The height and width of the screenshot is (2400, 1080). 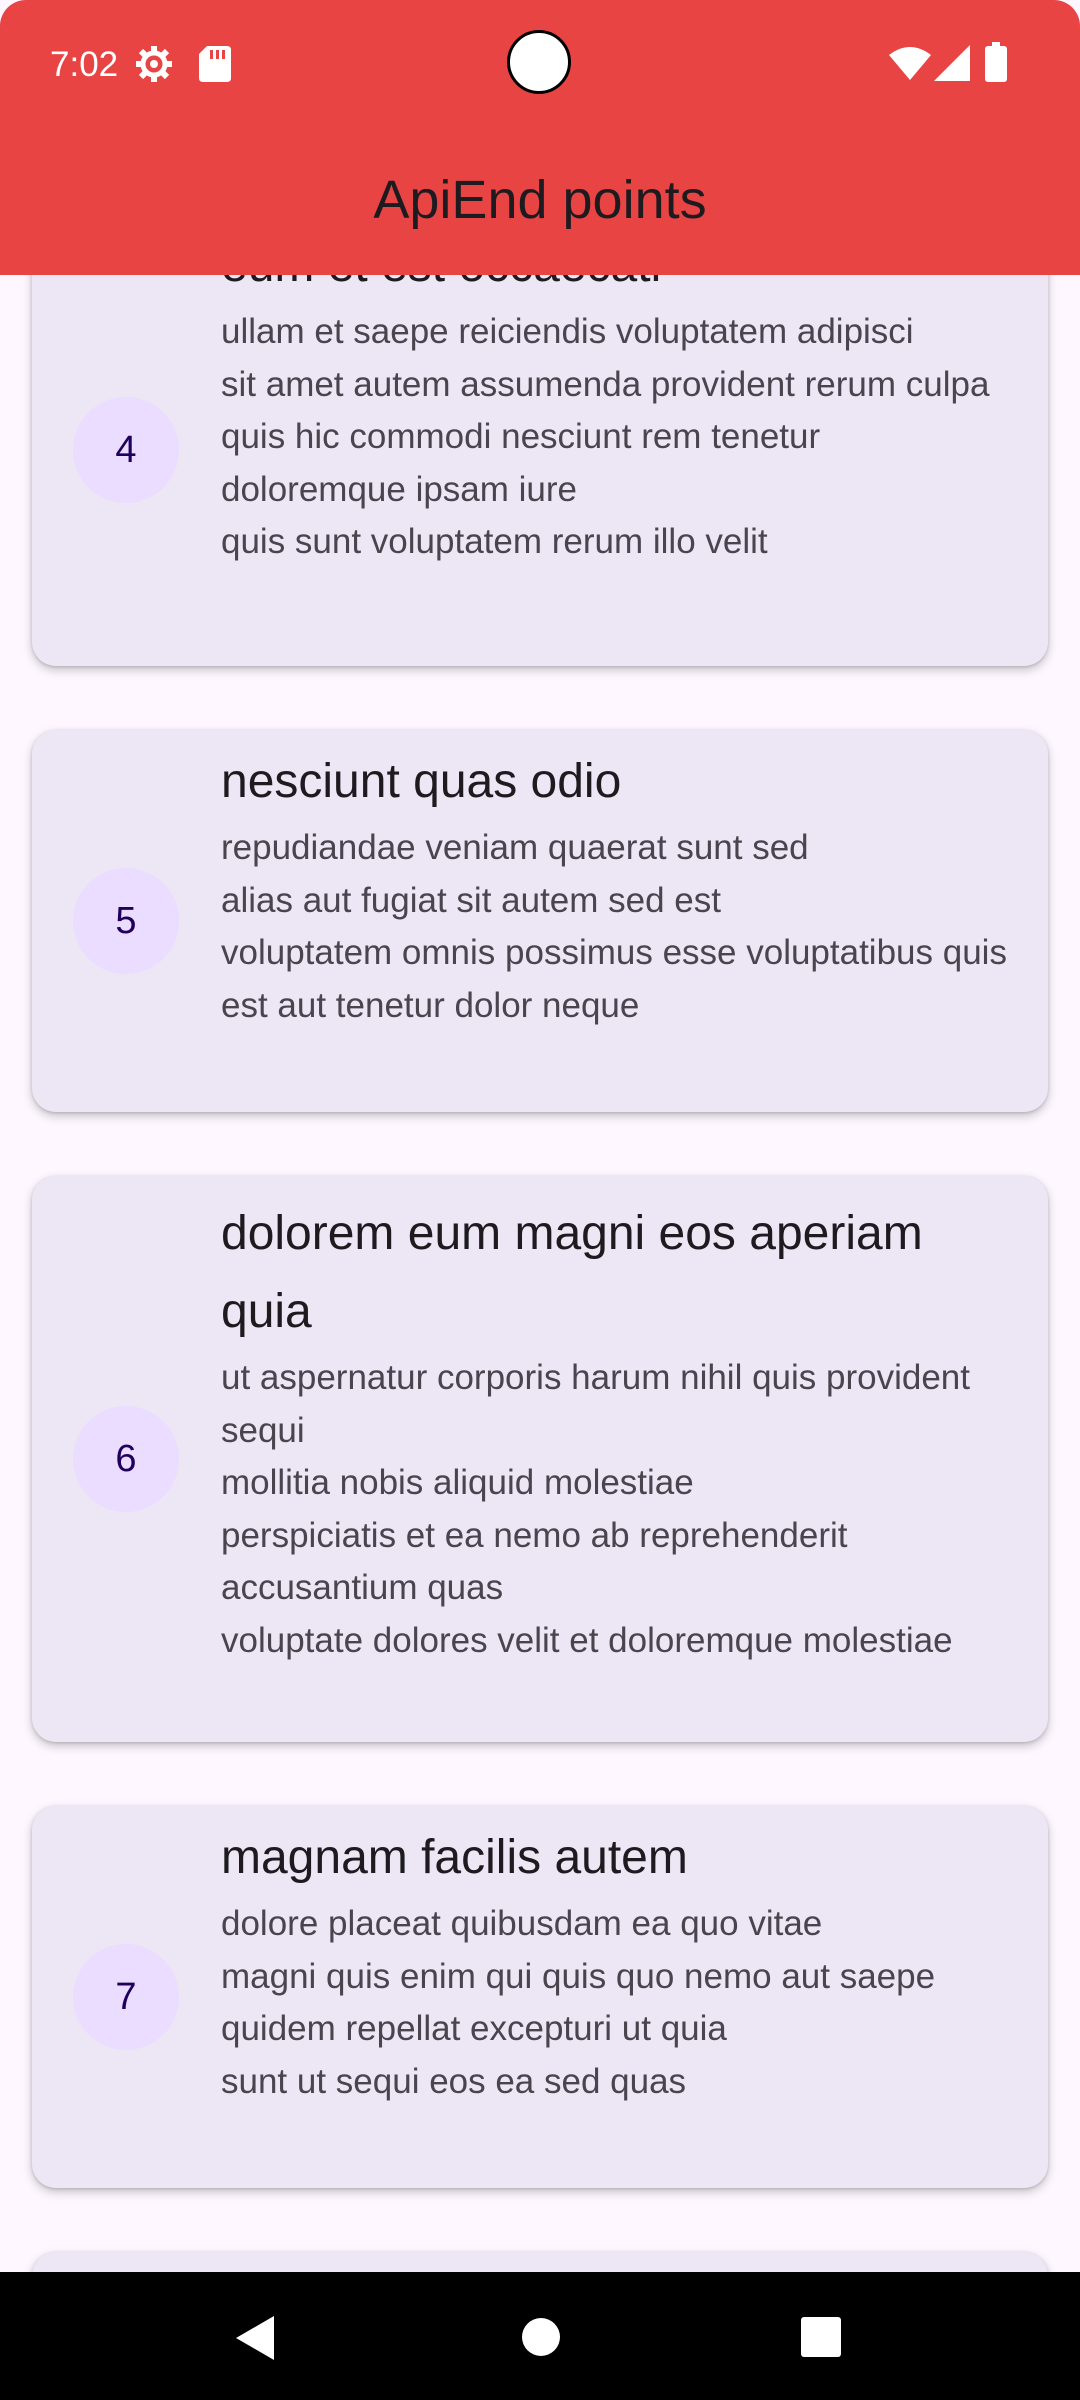 What do you see at coordinates (154, 64) in the screenshot?
I see `settings-gear-icon` at bounding box center [154, 64].